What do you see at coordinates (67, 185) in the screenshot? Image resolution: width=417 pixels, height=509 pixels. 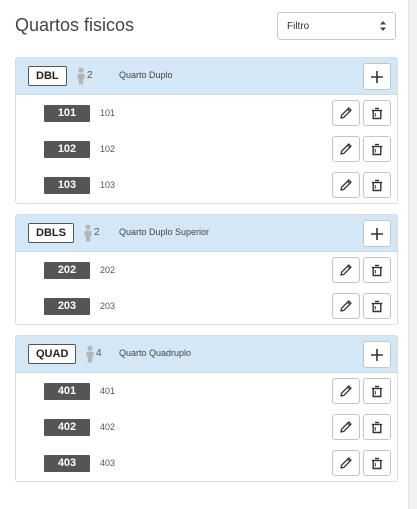 I see `room-number-badge: 103` at bounding box center [67, 185].